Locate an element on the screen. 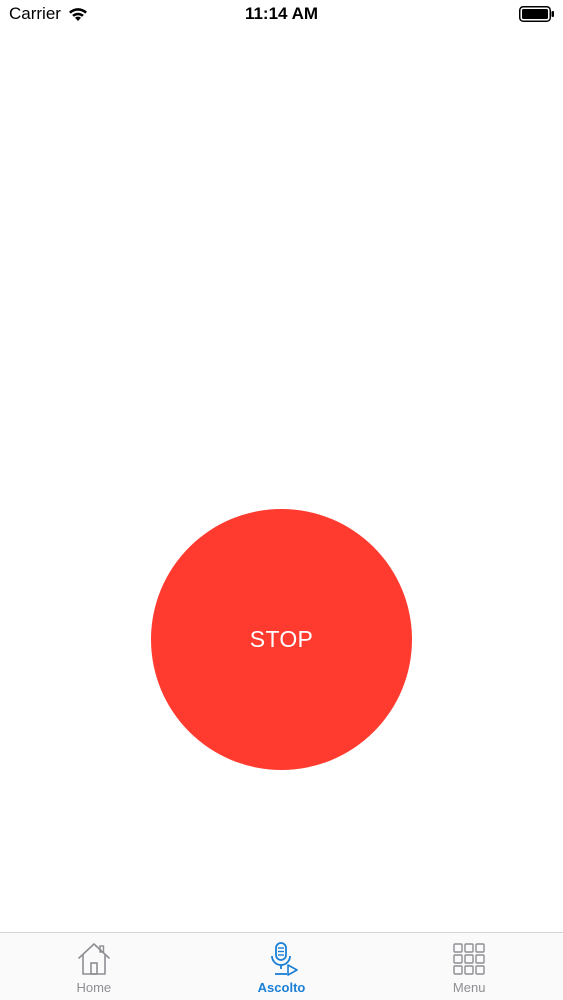 This screenshot has width=563, height=1000. tab-home-label: Home is located at coordinates (94, 987).